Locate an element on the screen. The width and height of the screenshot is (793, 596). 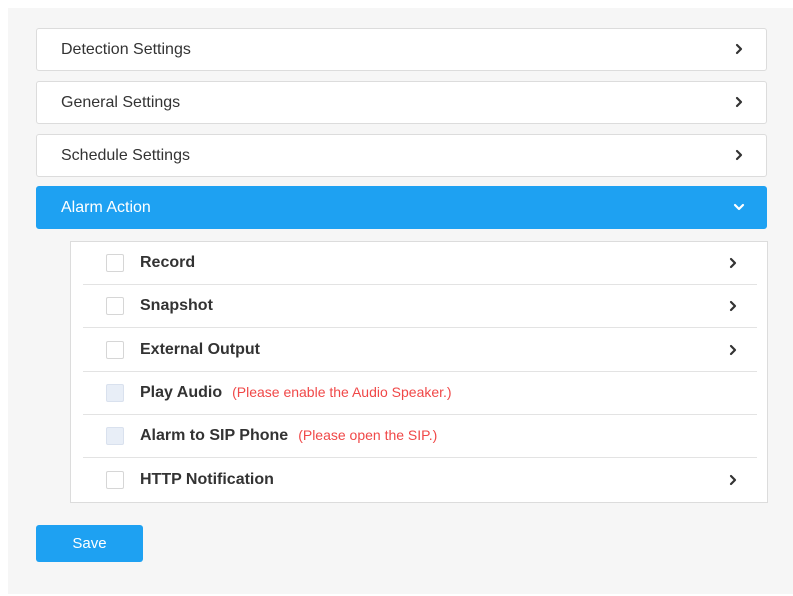
play-audio-note: (Please enable the Audio Speaker.) is located at coordinates (342, 392).